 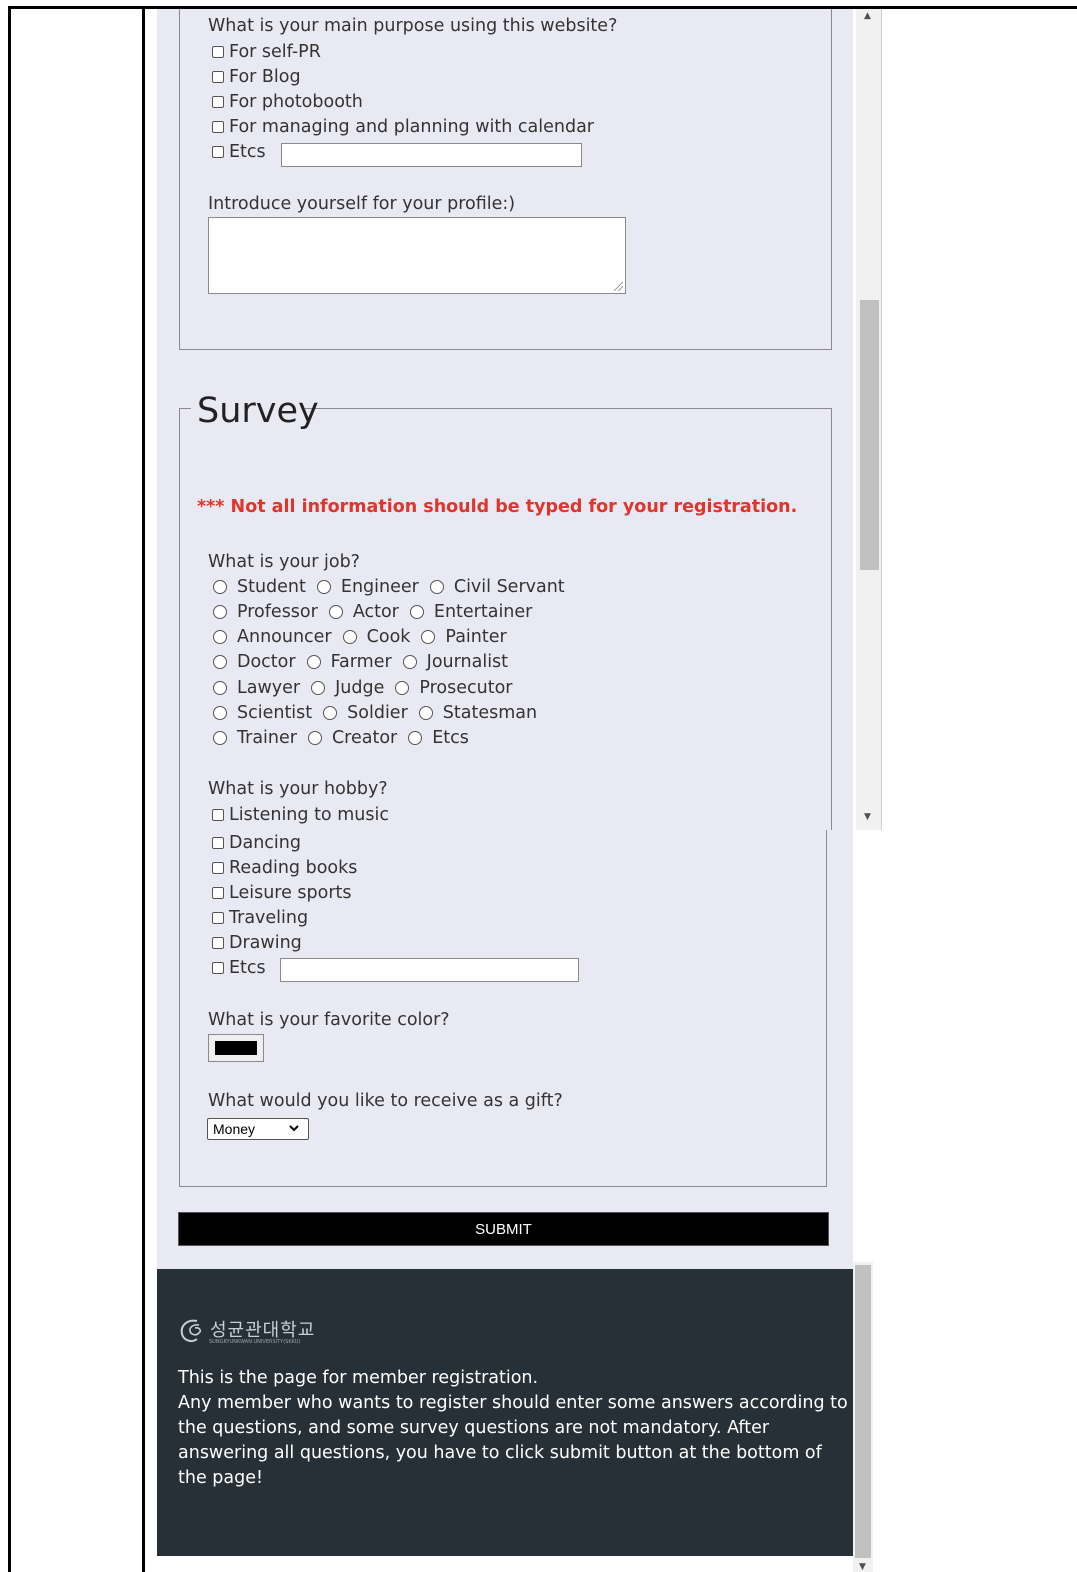 What do you see at coordinates (869, 435) in the screenshot?
I see `iframe-scrollbar-thumb` at bounding box center [869, 435].